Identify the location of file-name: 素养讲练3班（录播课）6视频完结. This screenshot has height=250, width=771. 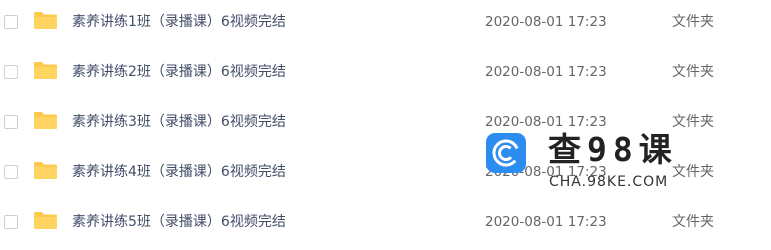
(179, 122).